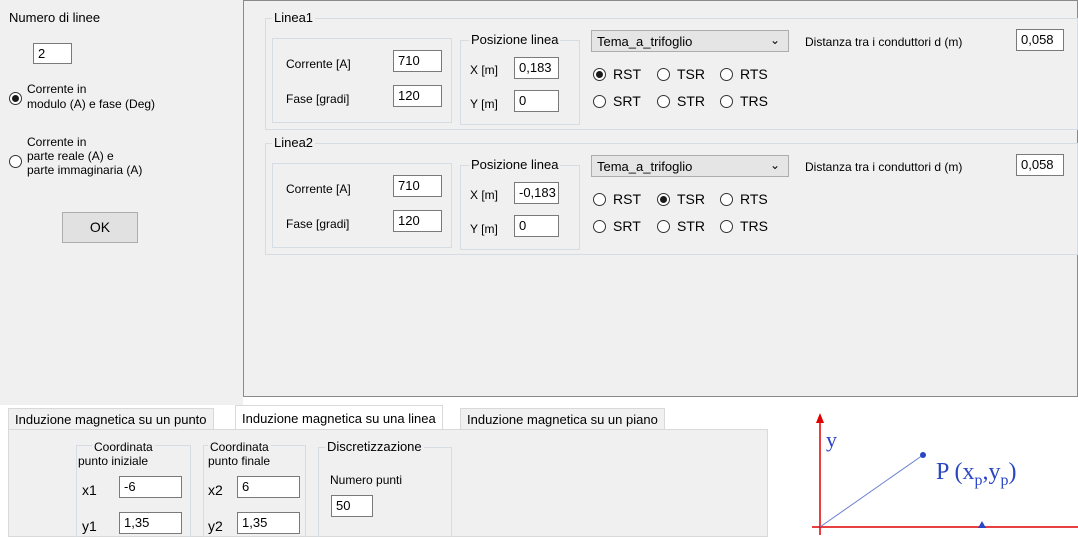 This screenshot has width=1078, height=537. Describe the element at coordinates (536, 193) in the screenshot. I see `linea2-x-input: -0,183` at that location.